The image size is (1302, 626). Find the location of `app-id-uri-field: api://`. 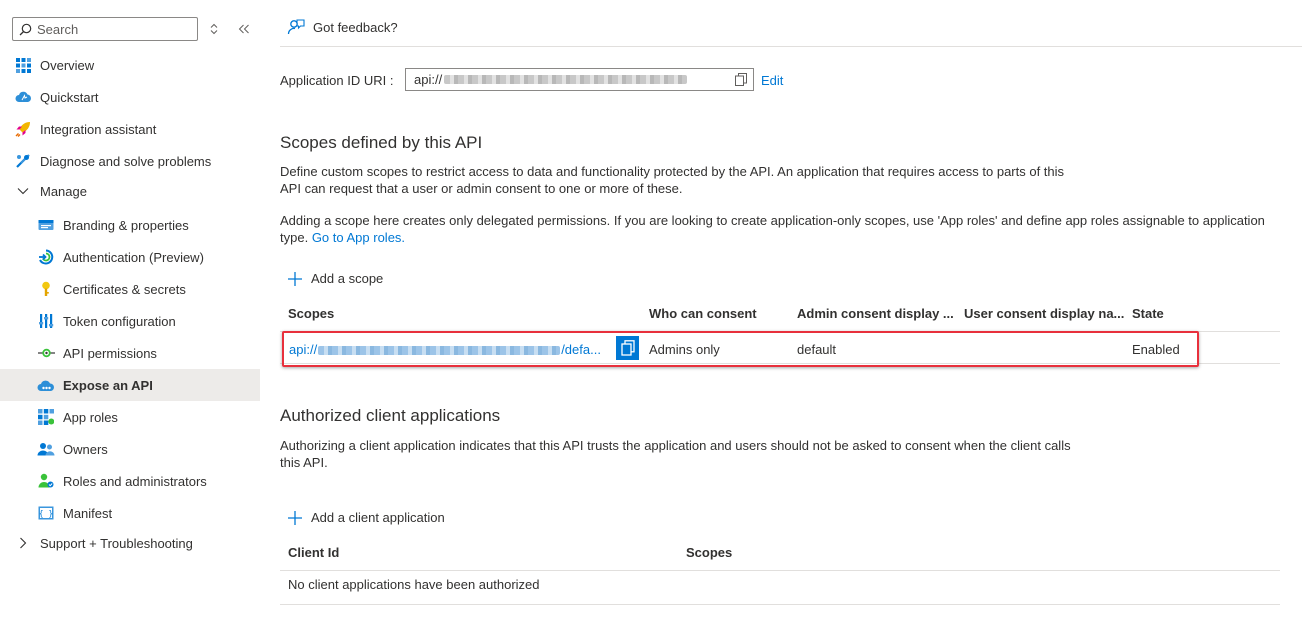

app-id-uri-field: api:// is located at coordinates (579, 79).